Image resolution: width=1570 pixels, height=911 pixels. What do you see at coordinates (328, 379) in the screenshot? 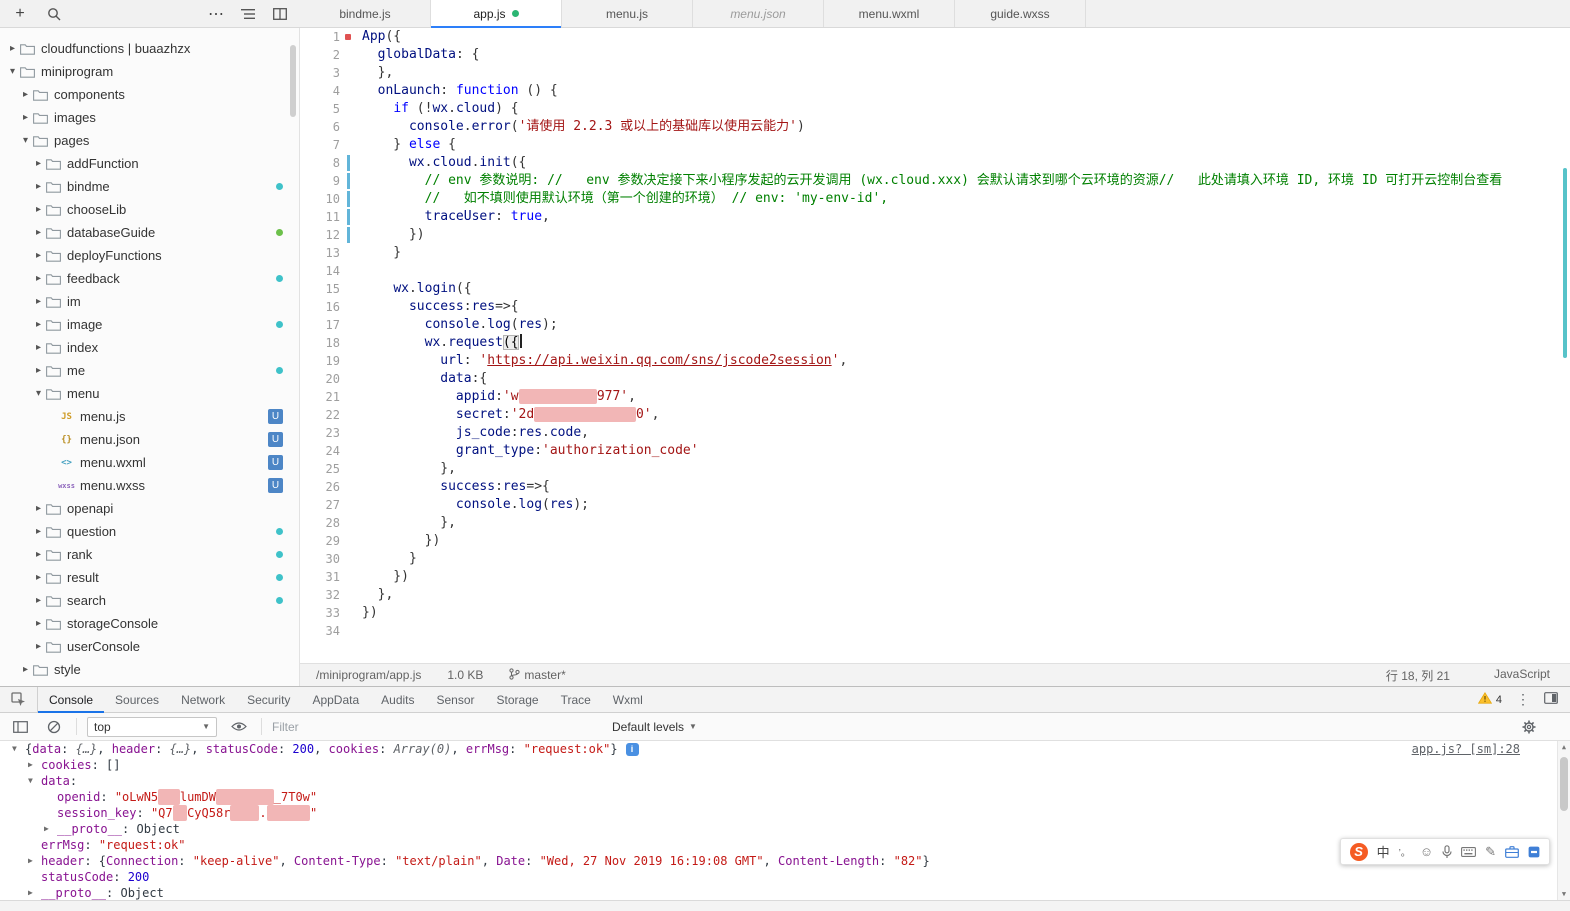
I see `line-number: 20` at bounding box center [328, 379].